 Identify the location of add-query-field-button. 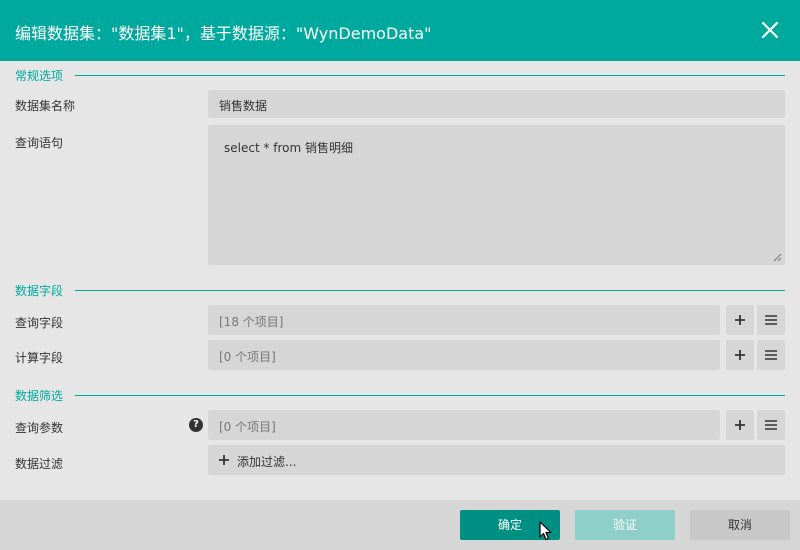
(740, 320).